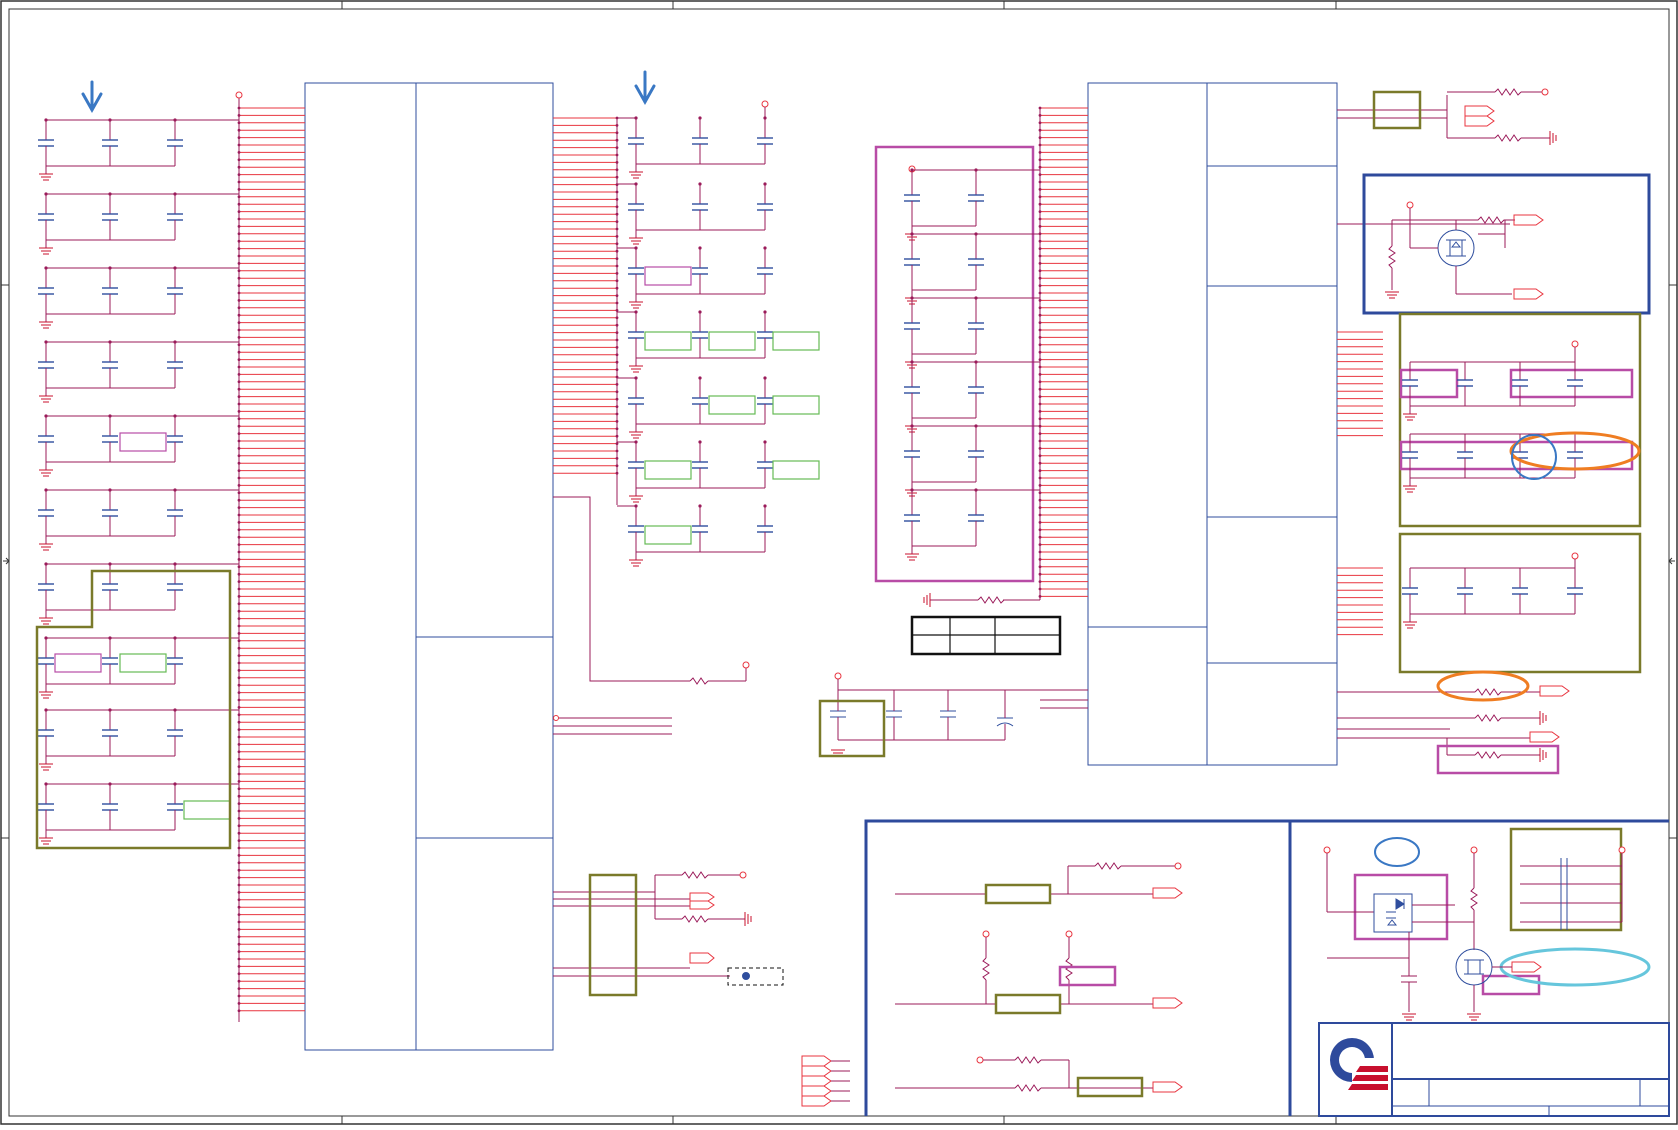 The width and height of the screenshot is (1678, 1130). I want to click on sub-sheet-frames, so click(1266, 967).